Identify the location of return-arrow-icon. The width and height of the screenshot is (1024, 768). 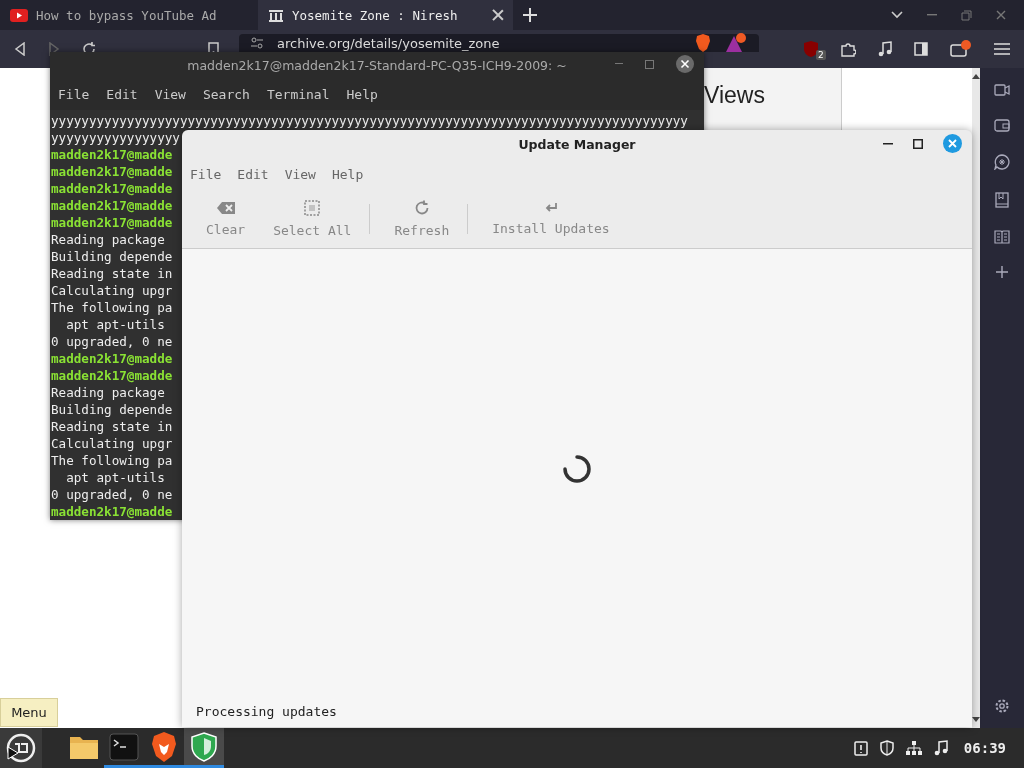
(550, 208).